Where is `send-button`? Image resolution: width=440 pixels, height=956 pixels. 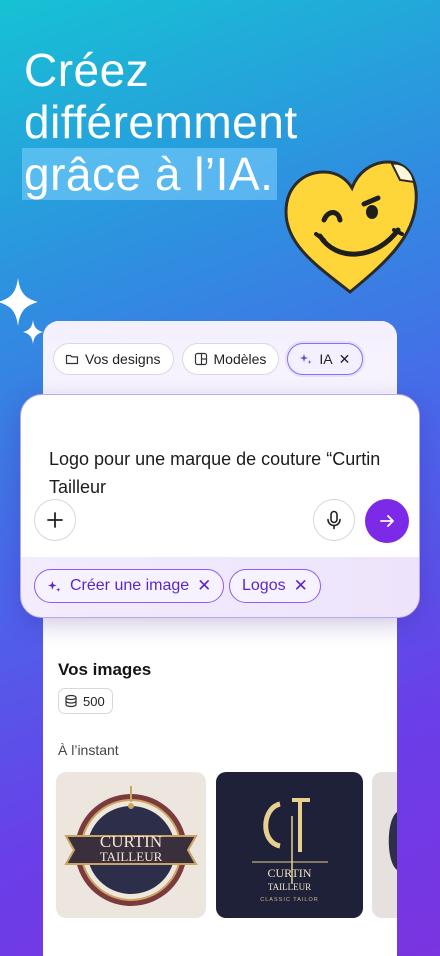 send-button is located at coordinates (387, 521).